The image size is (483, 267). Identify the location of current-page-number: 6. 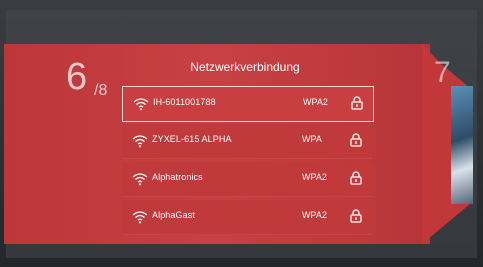
(77, 77).